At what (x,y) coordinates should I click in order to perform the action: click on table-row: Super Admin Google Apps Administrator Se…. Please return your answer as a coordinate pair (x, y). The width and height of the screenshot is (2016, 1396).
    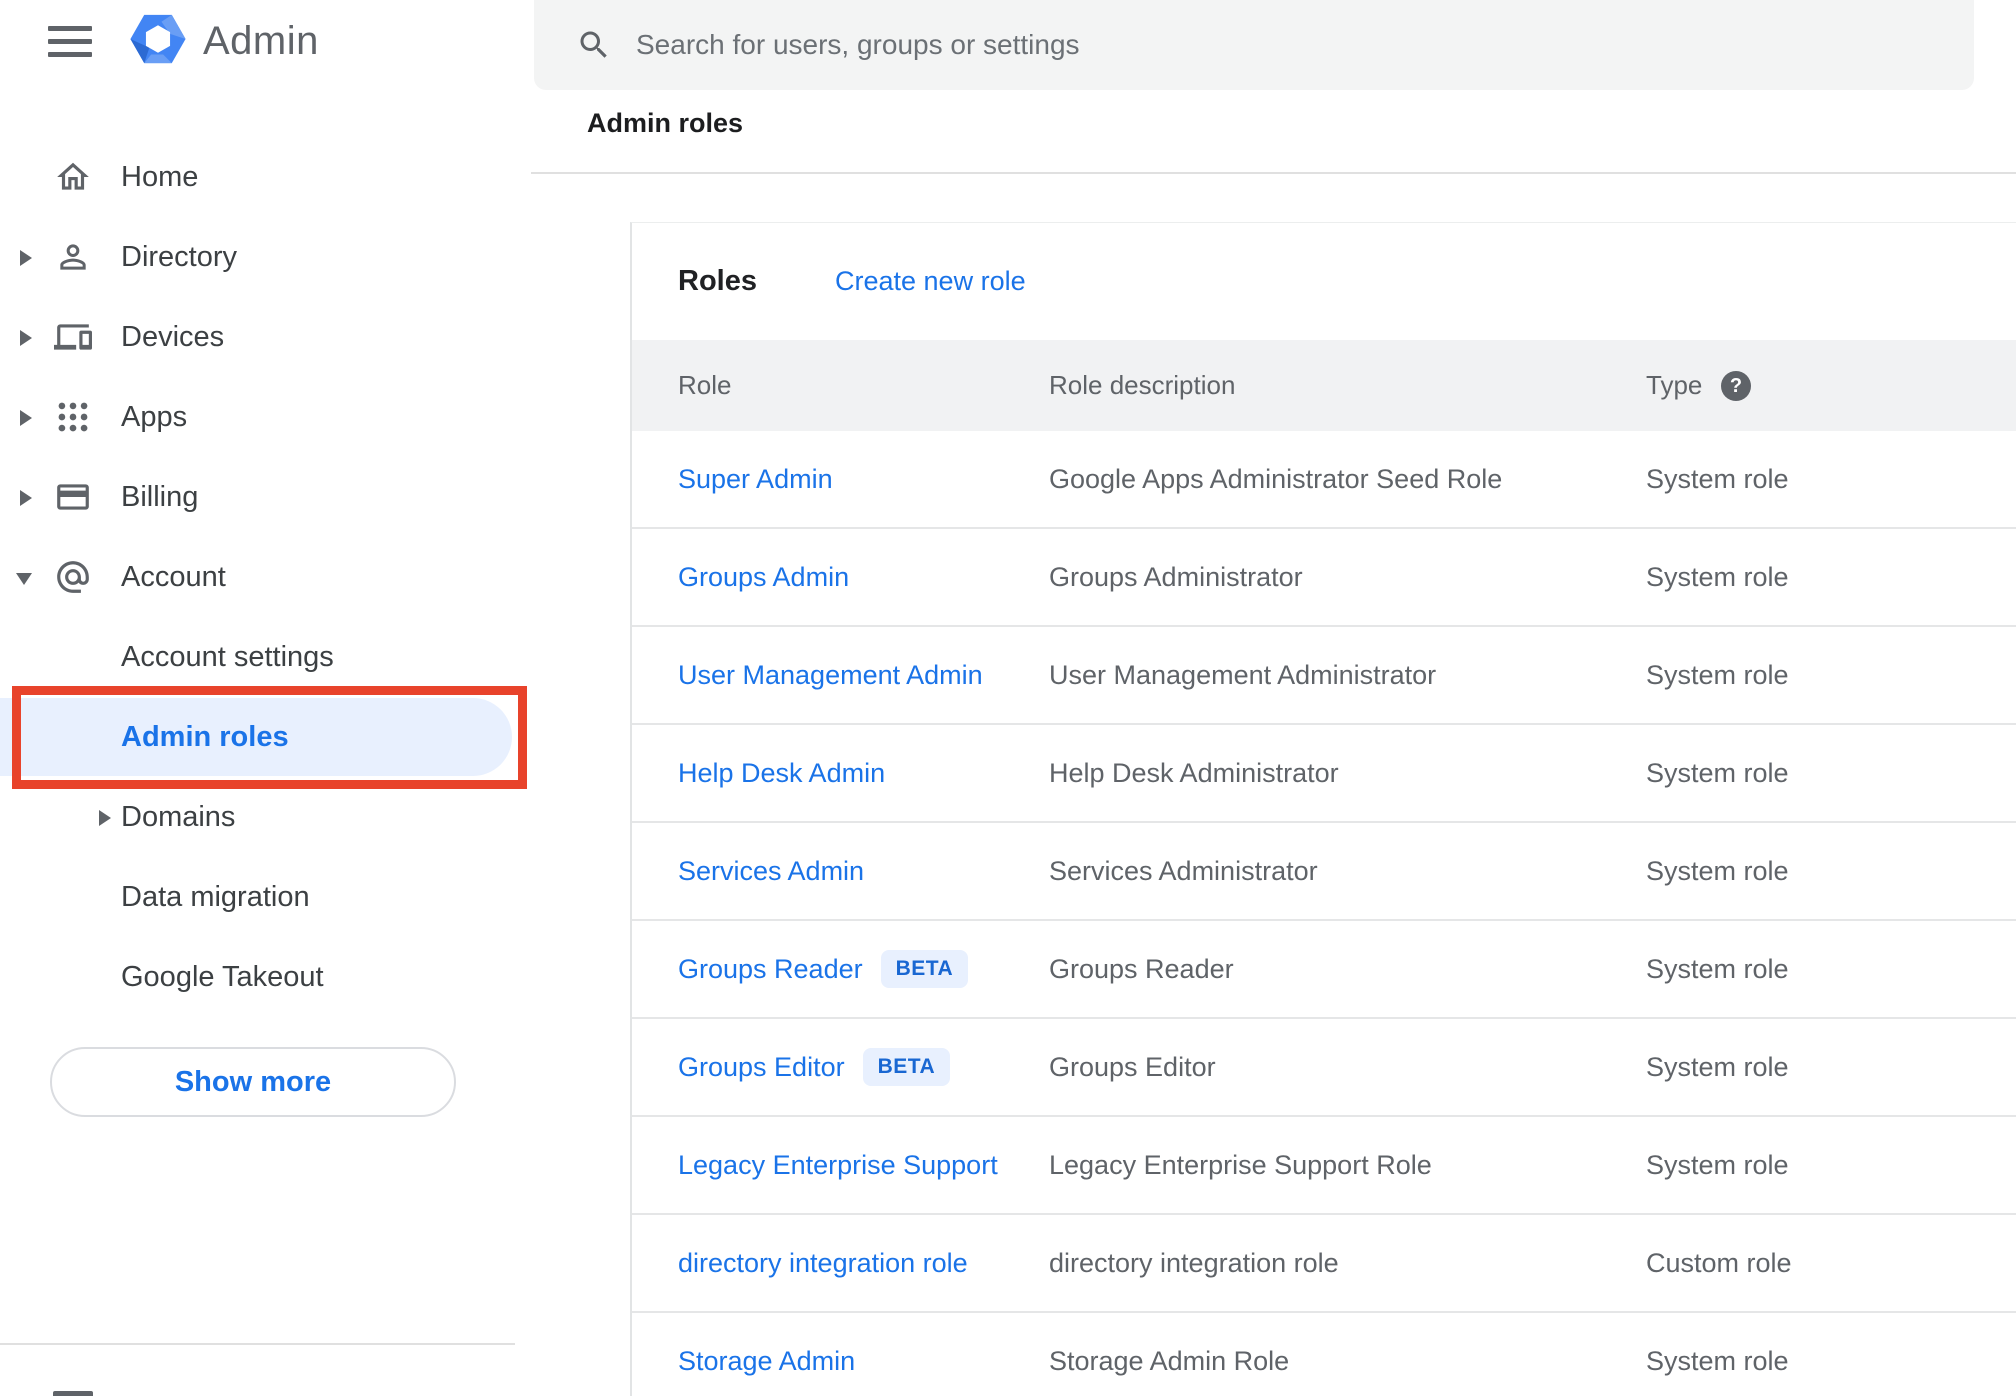
    Looking at the image, I should click on (1324, 480).